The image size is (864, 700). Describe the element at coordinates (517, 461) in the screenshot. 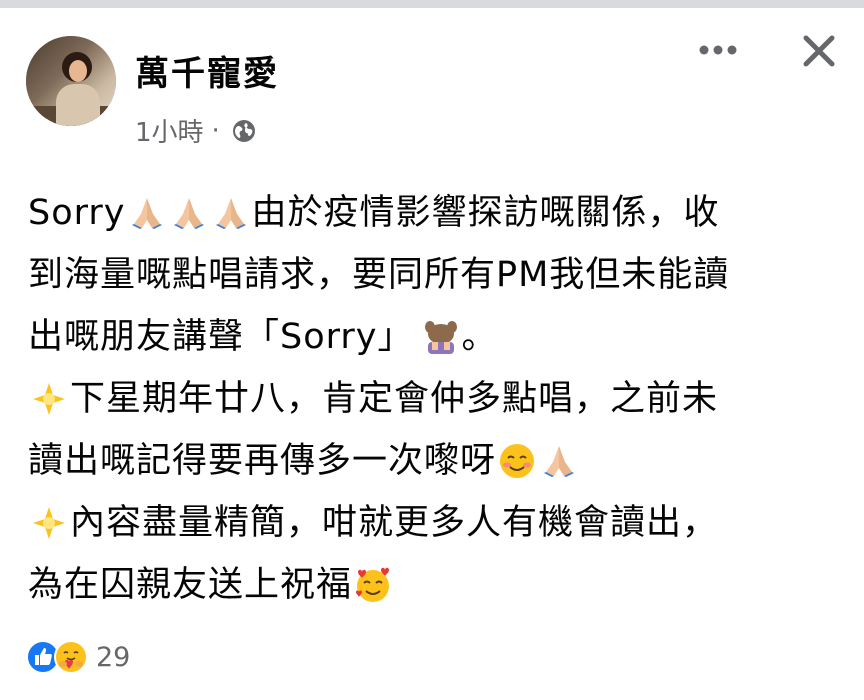

I see `smiling-face-icon` at that location.